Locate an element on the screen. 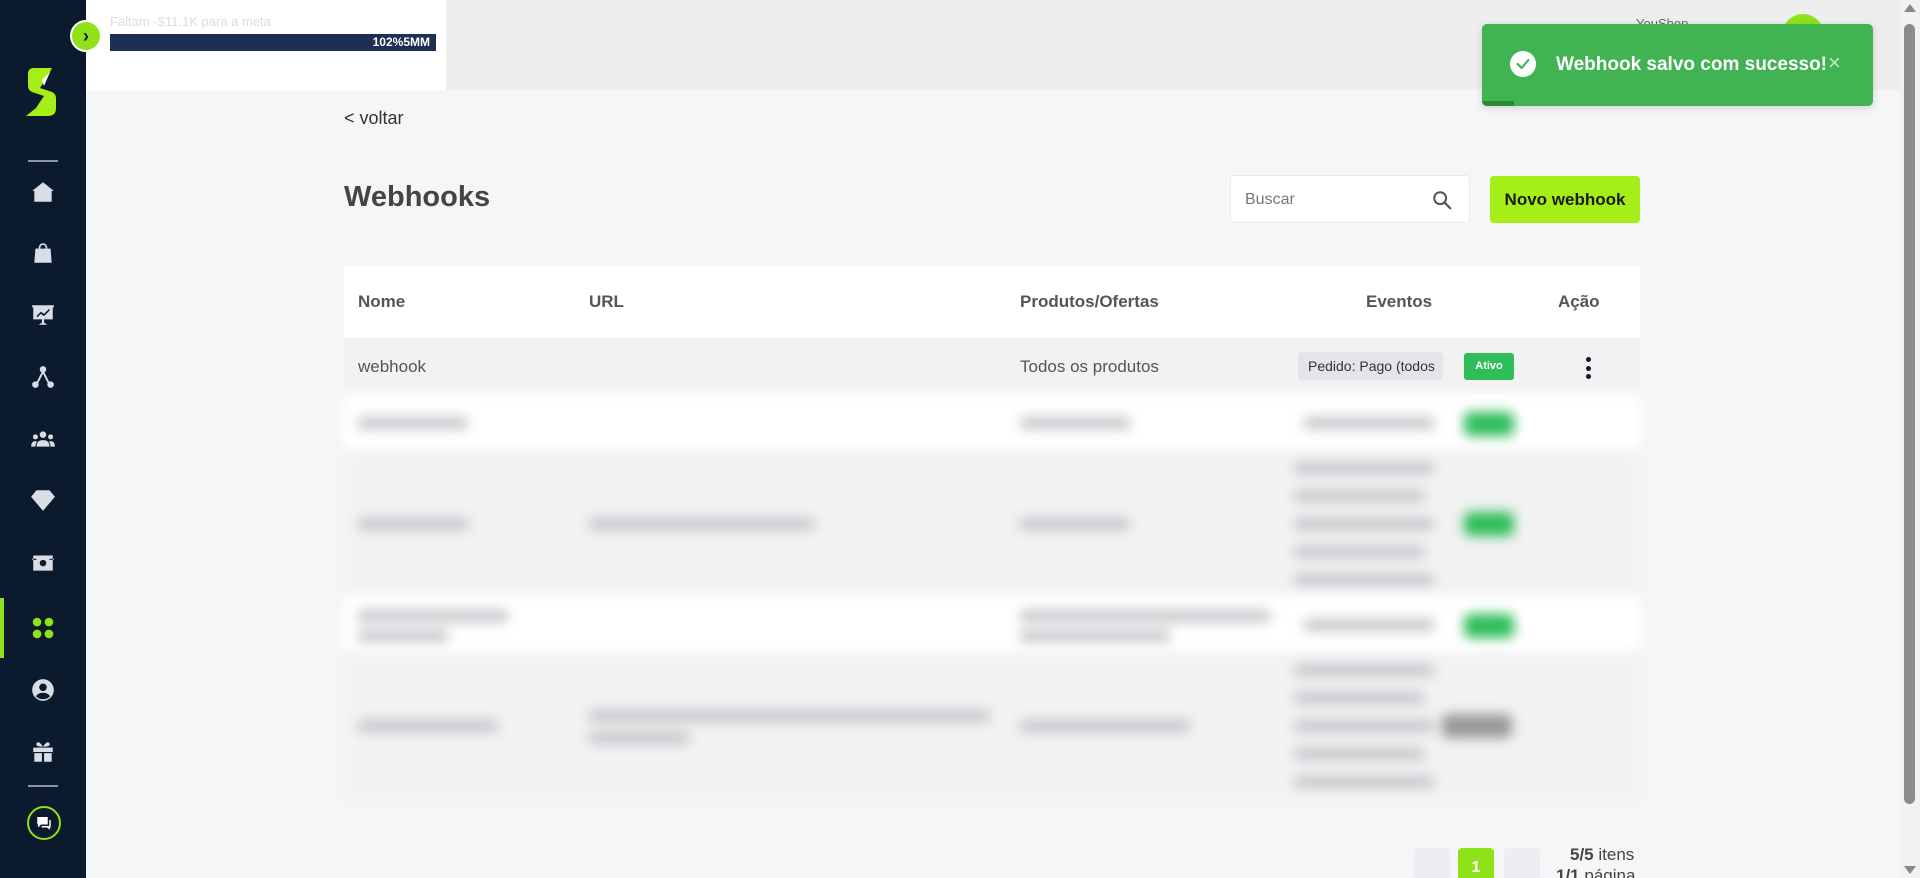 The height and width of the screenshot is (878, 1920). presentation-chart-icon is located at coordinates (43, 315).